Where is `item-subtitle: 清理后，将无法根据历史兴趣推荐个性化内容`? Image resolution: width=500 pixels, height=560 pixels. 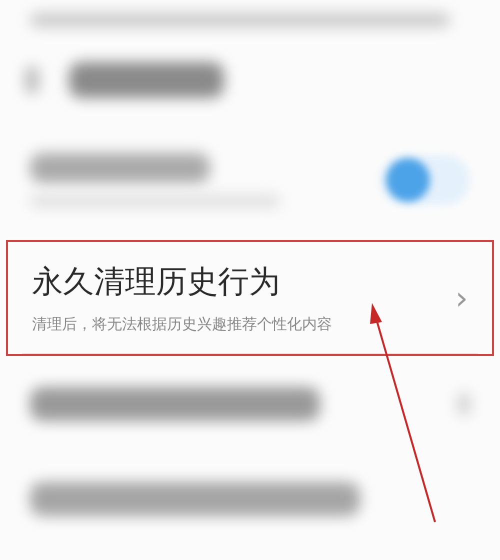 item-subtitle: 清理后，将无法根据历史兴趣推荐个性化内容 is located at coordinates (182, 324).